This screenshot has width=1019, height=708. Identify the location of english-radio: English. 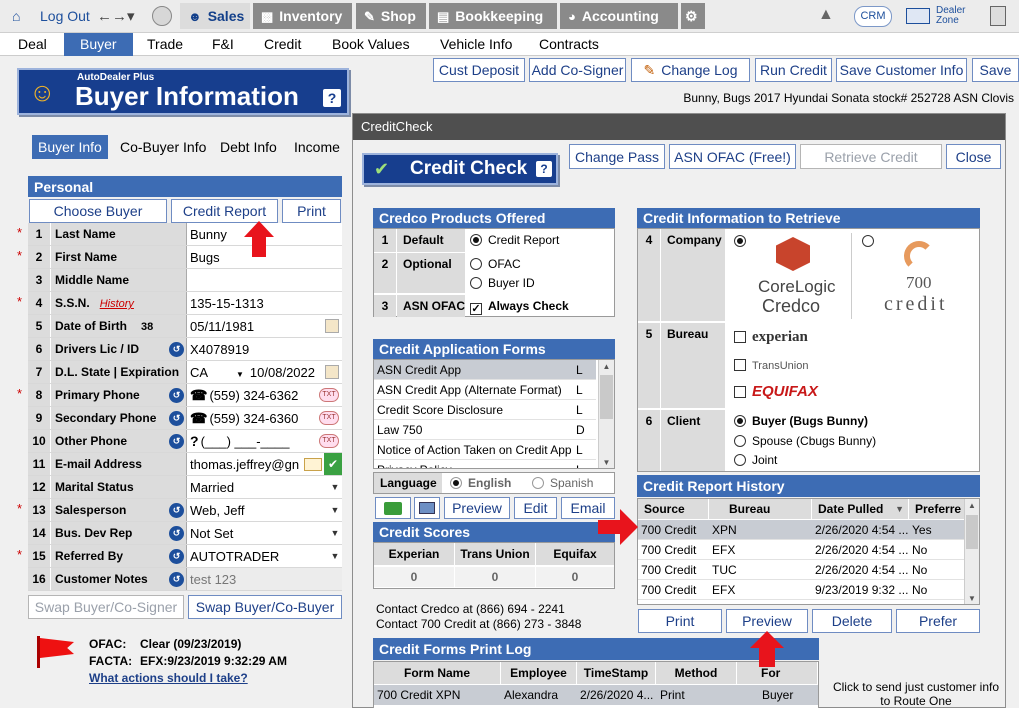
(480, 483).